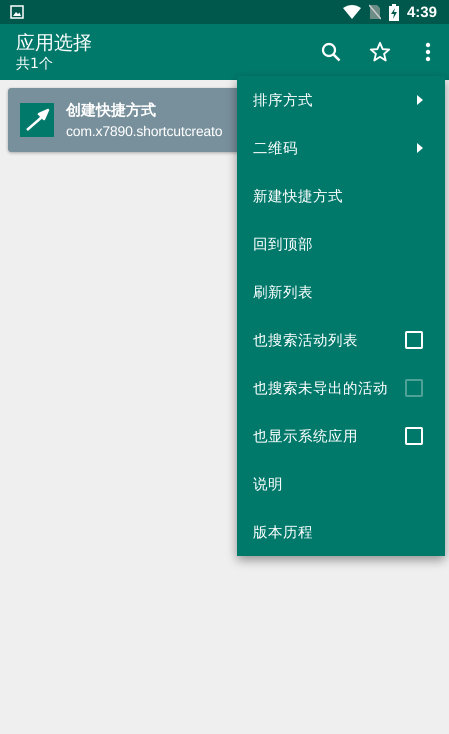  Describe the element at coordinates (428, 52) in the screenshot. I see `more-options-icon` at that location.